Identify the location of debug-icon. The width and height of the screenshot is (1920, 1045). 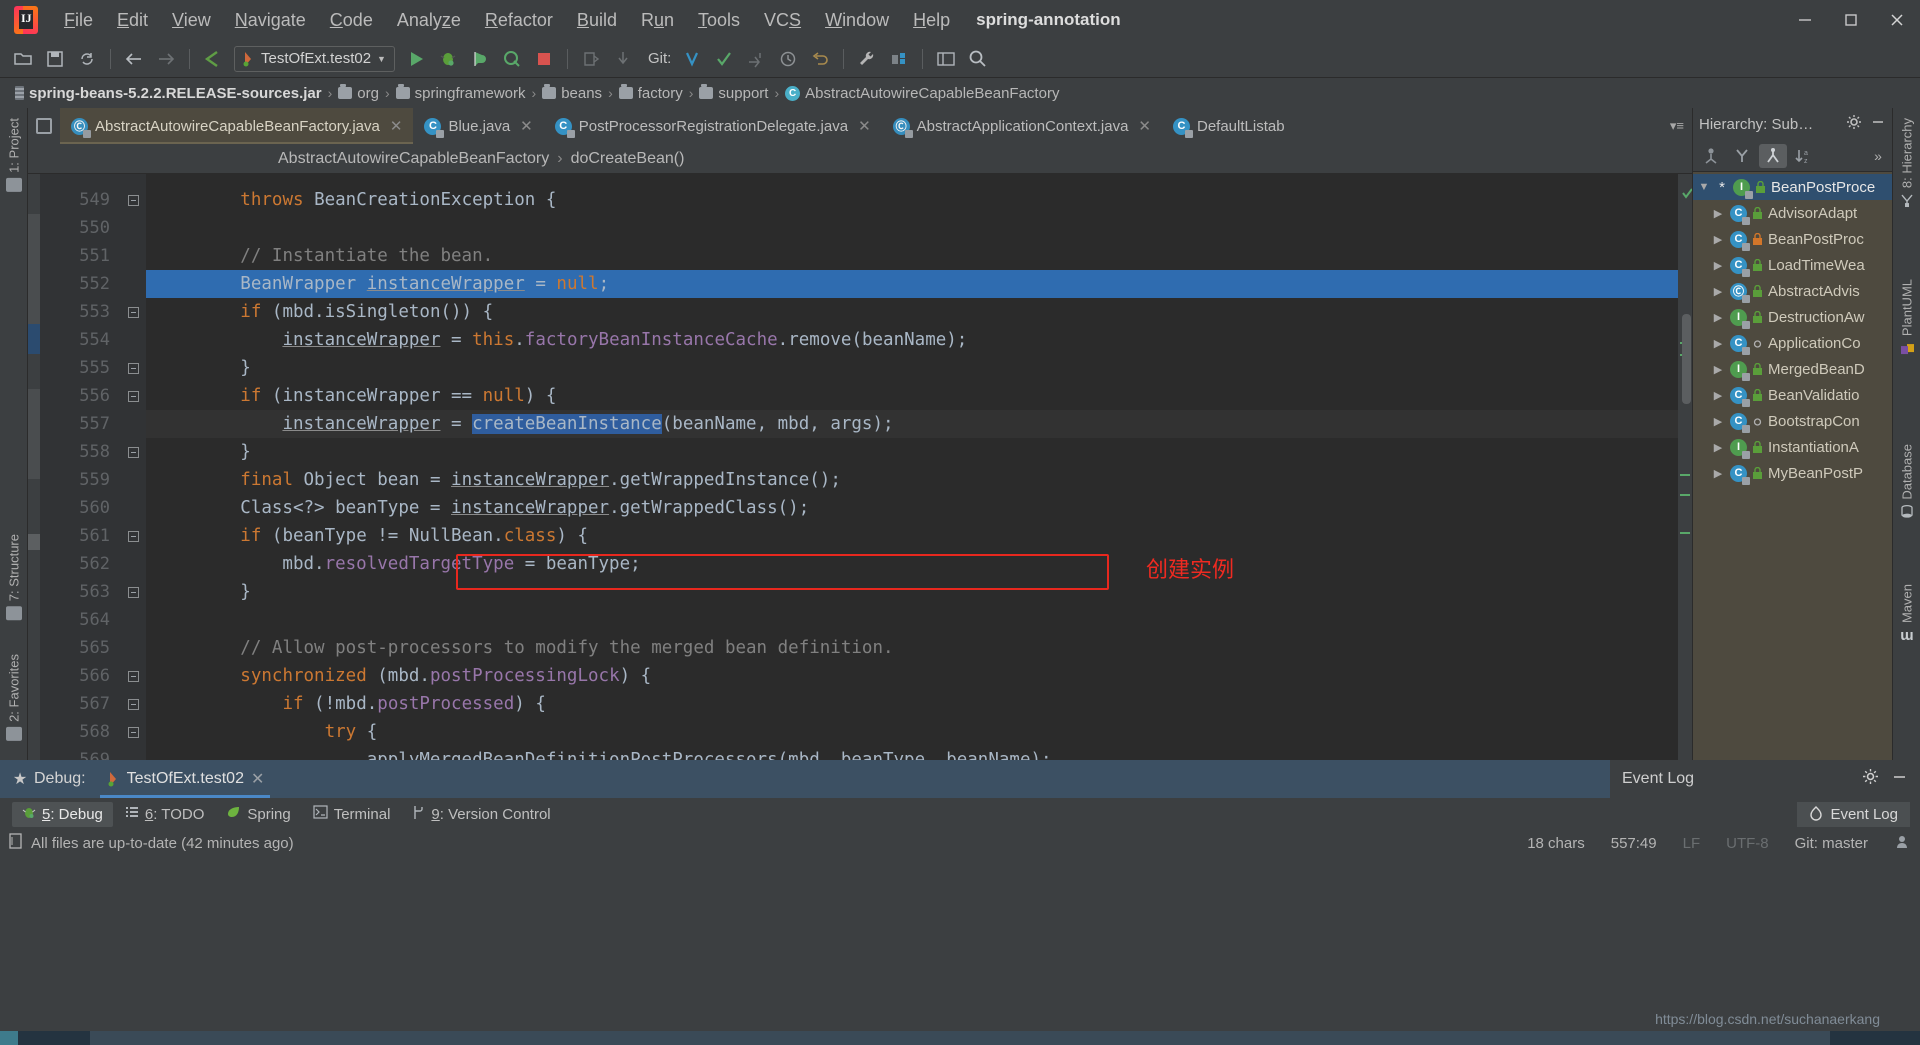
(448, 59).